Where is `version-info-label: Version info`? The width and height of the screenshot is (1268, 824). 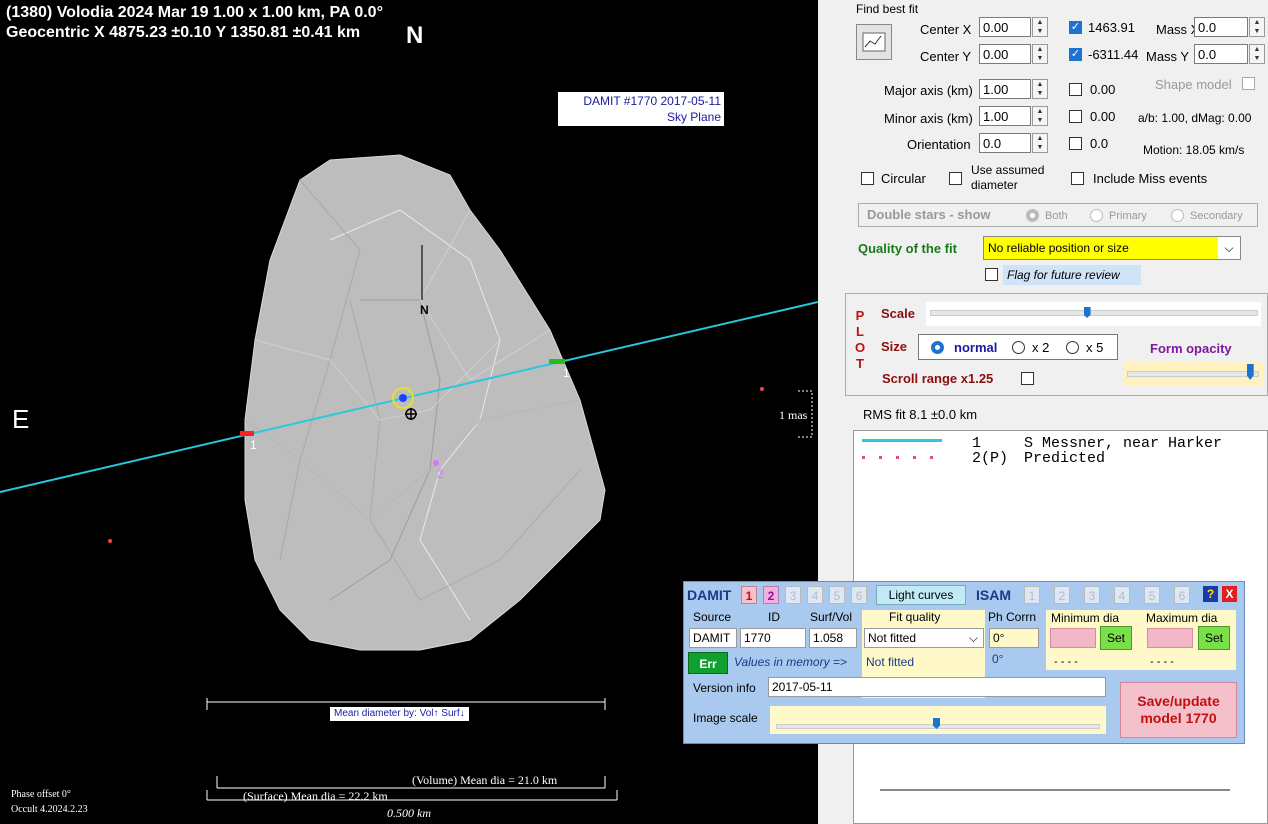 version-info-label: Version info is located at coordinates (724, 688).